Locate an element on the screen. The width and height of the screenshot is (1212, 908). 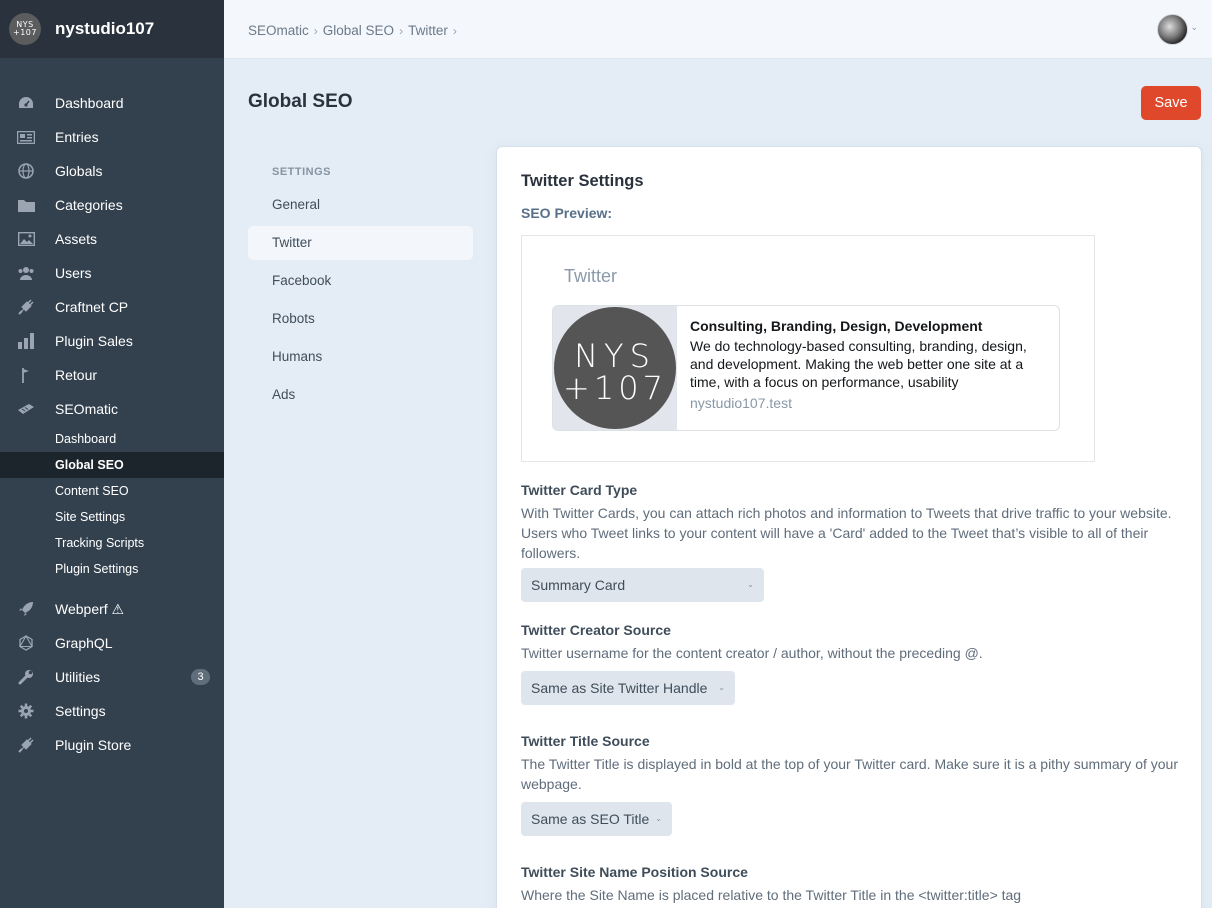
nav-item-plugin-store: Plugin Store is located at coordinates (112, 745).